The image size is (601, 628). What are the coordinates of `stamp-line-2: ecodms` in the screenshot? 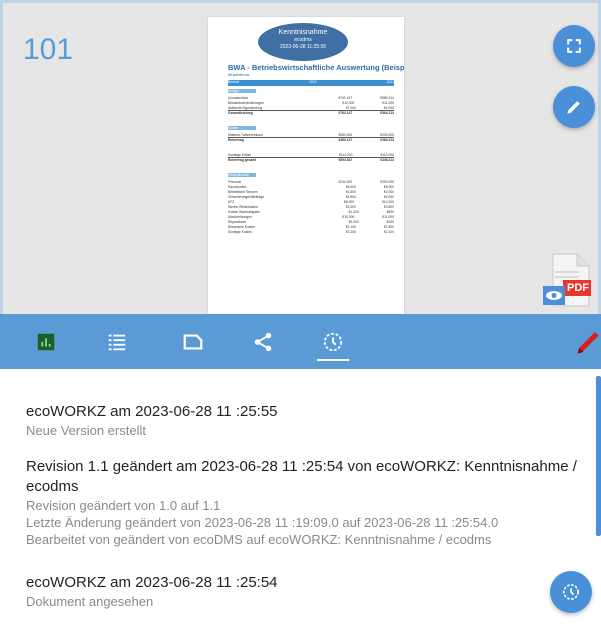 It's located at (303, 40).